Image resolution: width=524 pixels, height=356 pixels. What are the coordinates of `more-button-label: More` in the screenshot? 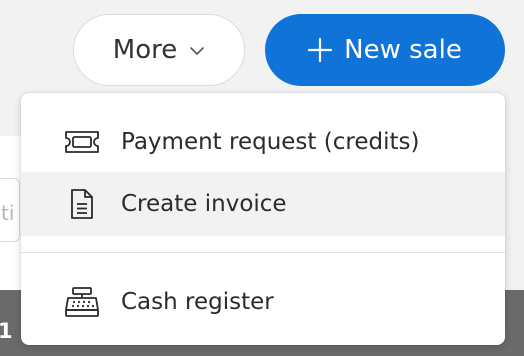 It's located at (145, 50).